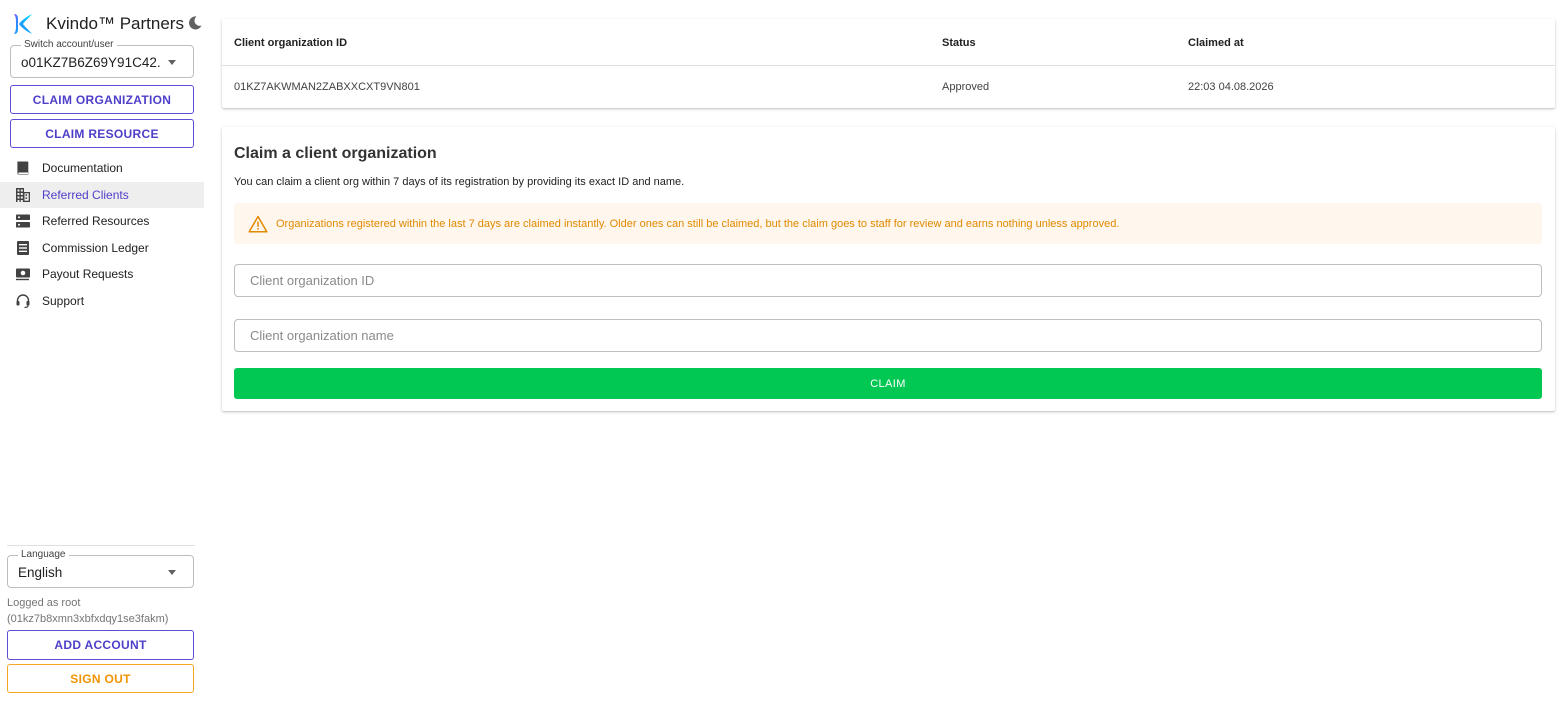  What do you see at coordinates (69, 45) in the screenshot?
I see `account-switcher-label: Switch account/user` at bounding box center [69, 45].